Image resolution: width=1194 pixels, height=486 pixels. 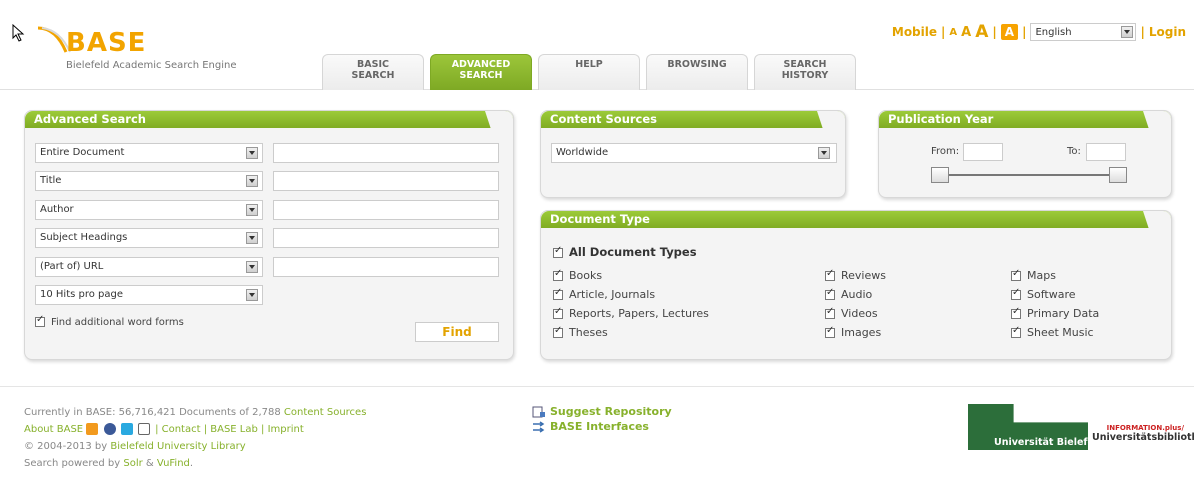 I want to click on doc-type-option: Reports, Papers, Lectures, so click(x=631, y=313).